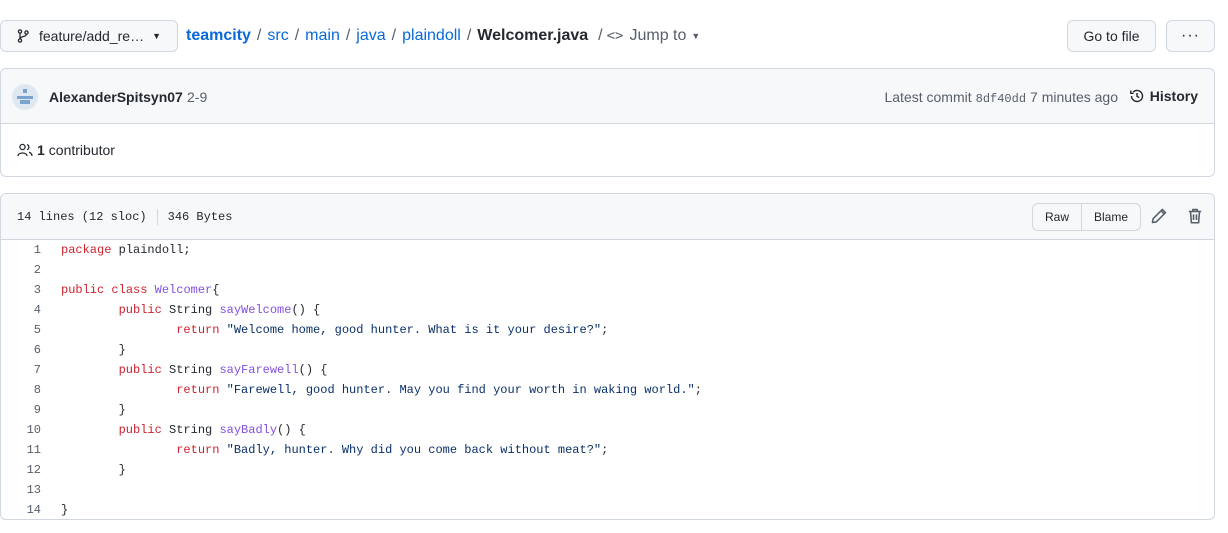 The height and width of the screenshot is (533, 1228). I want to click on file-info: 14 lines (12 sloc) 346 Bytes, so click(124, 217).